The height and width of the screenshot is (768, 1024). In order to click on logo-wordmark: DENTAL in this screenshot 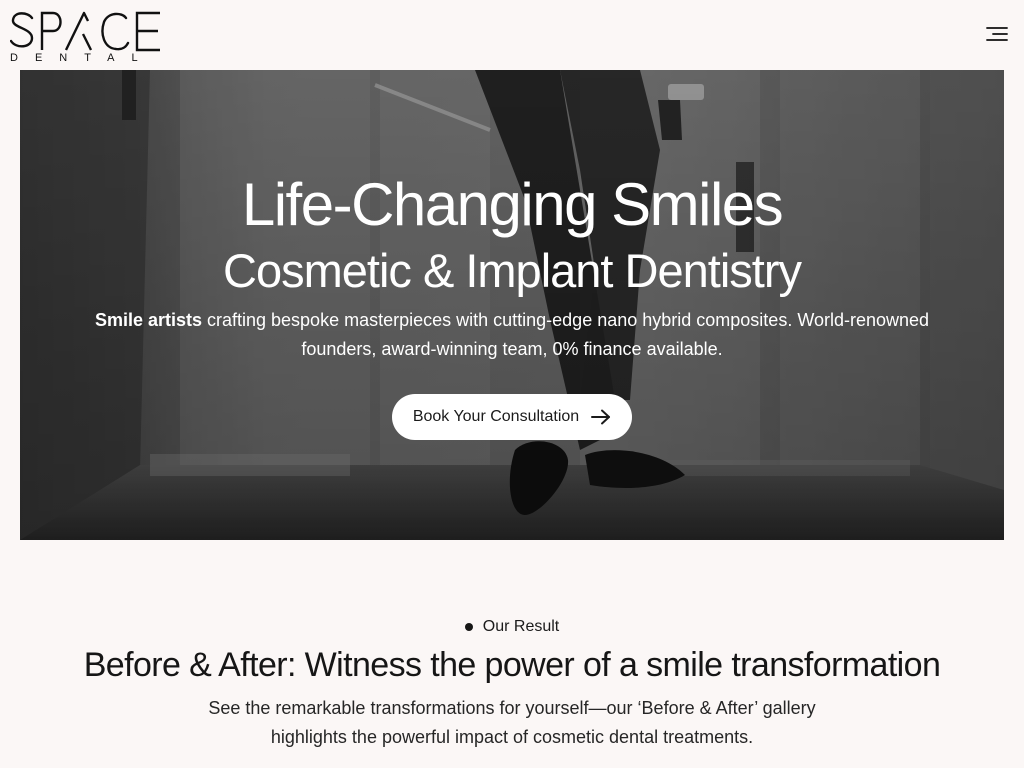, I will do `click(85, 36)`.